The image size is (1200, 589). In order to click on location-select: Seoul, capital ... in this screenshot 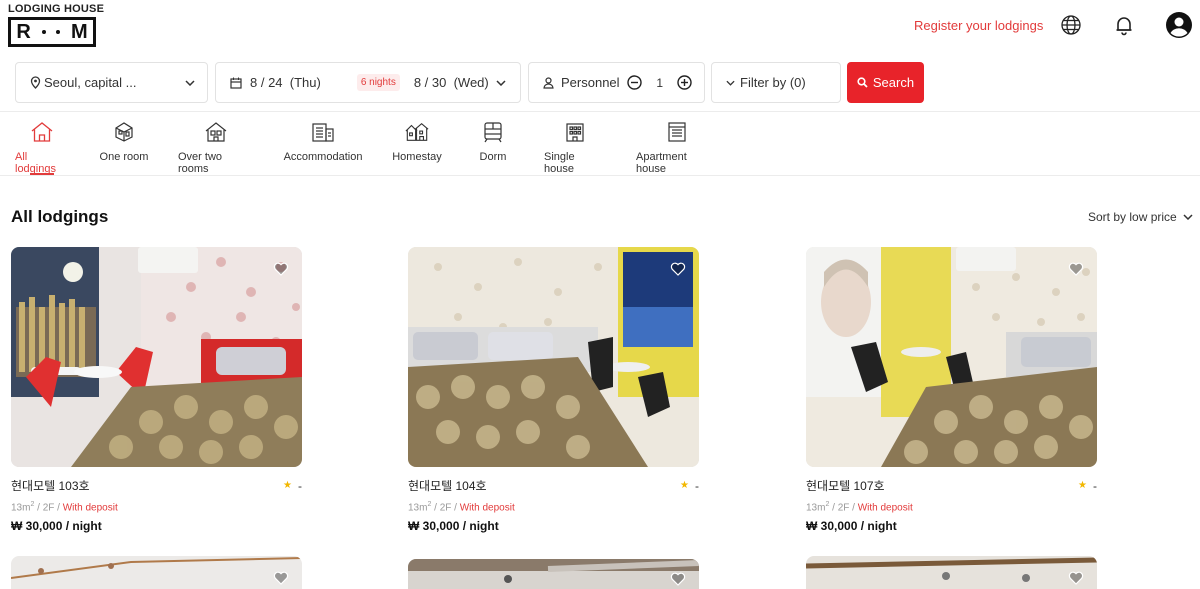, I will do `click(111, 82)`.